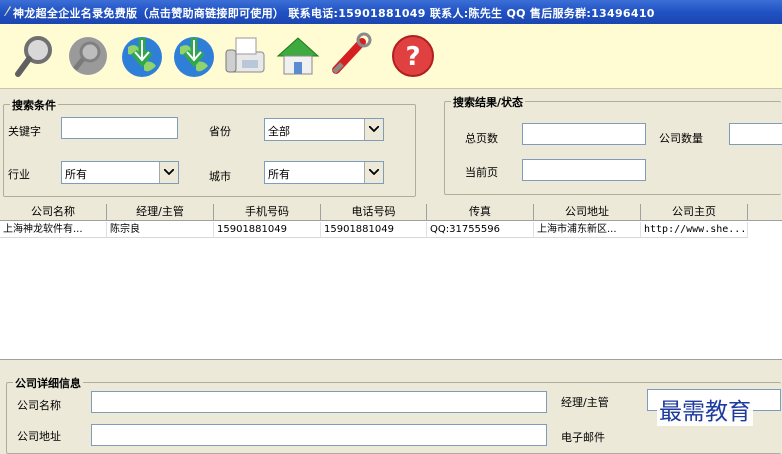  Describe the element at coordinates (480, 212) in the screenshot. I see `column-header: 传真` at that location.